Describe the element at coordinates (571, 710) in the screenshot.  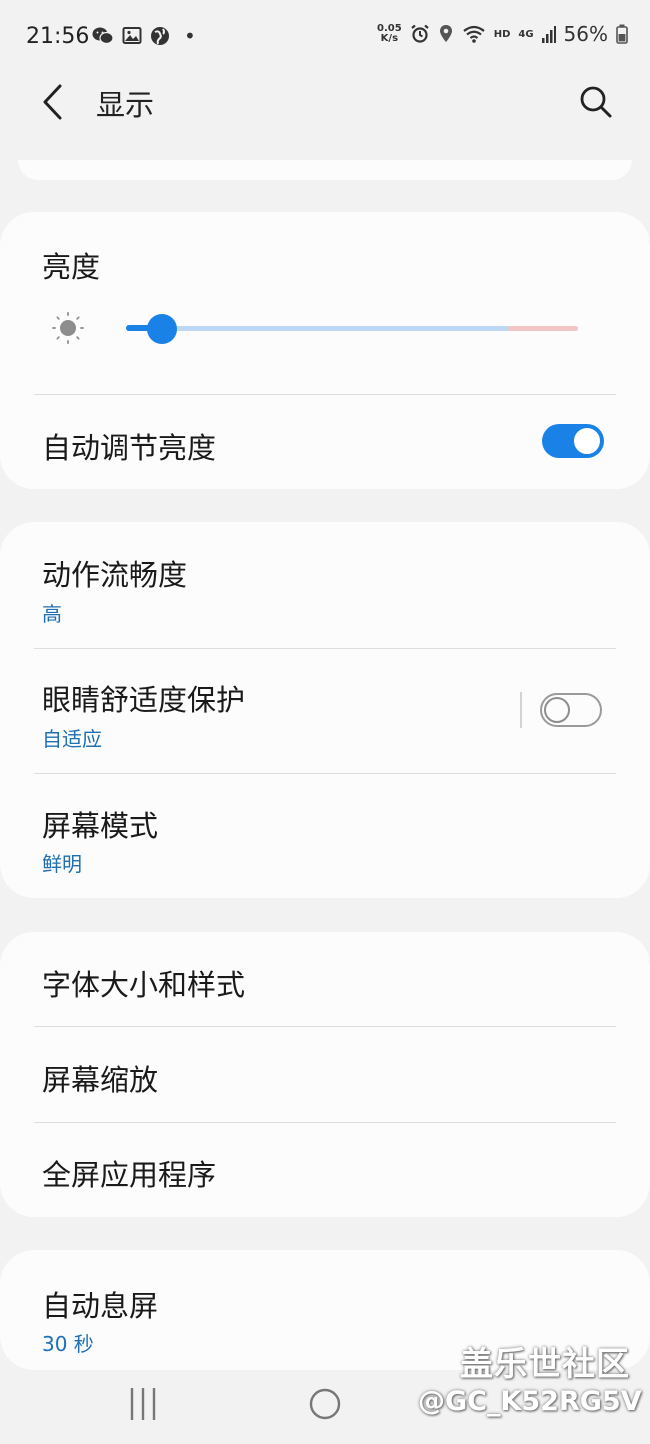
I see `eye-comfort-toggle` at that location.